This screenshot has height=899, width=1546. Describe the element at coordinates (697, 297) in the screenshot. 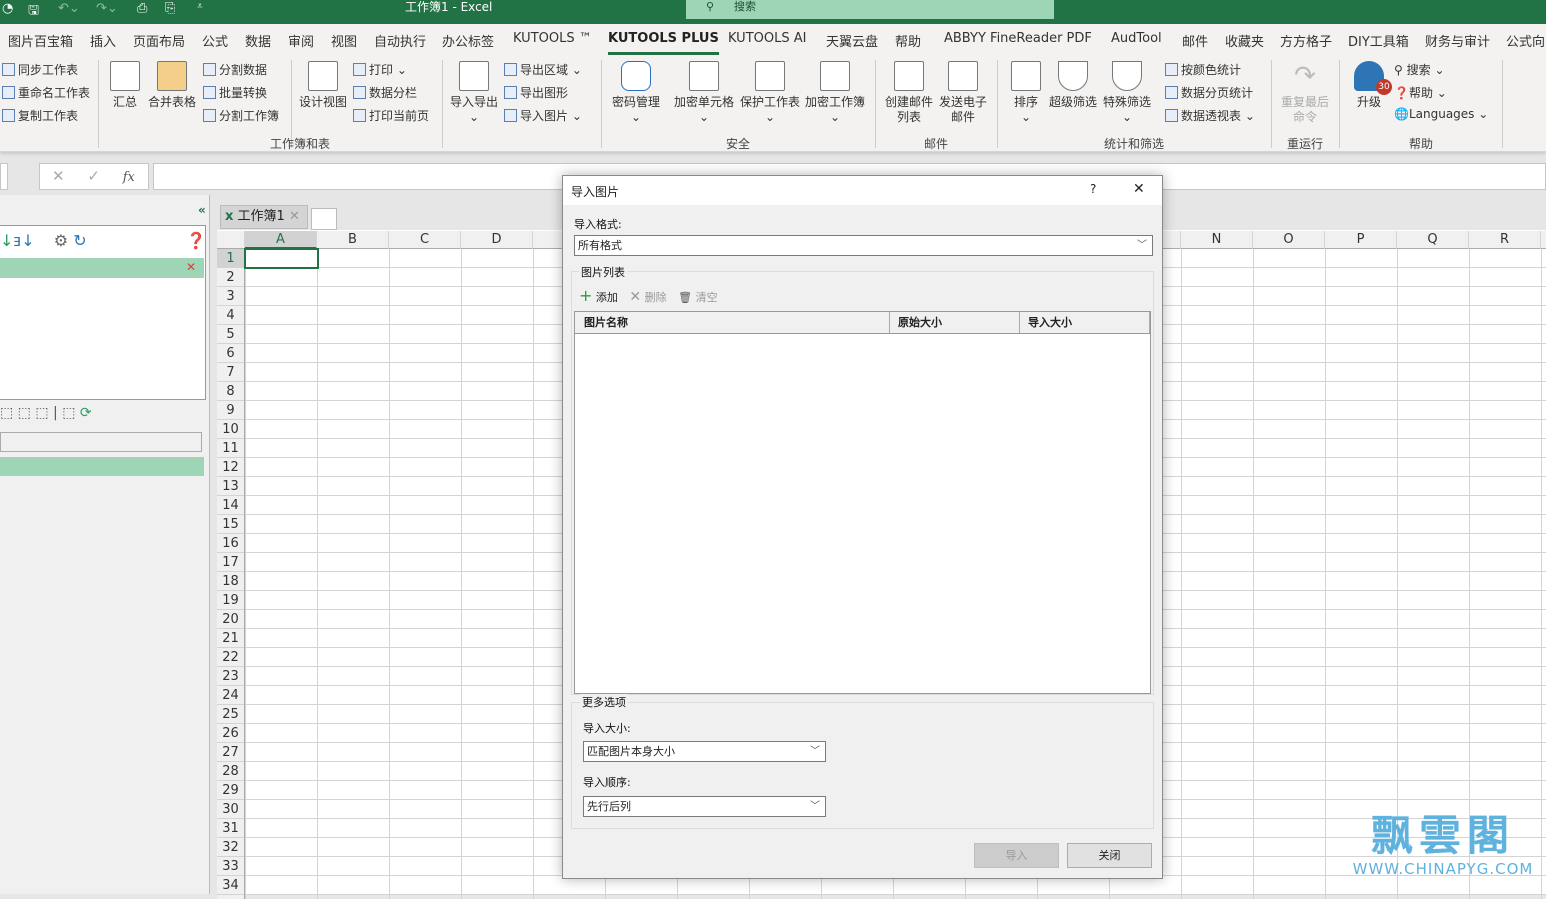

I see `clear-button: 🗑 清空` at that location.